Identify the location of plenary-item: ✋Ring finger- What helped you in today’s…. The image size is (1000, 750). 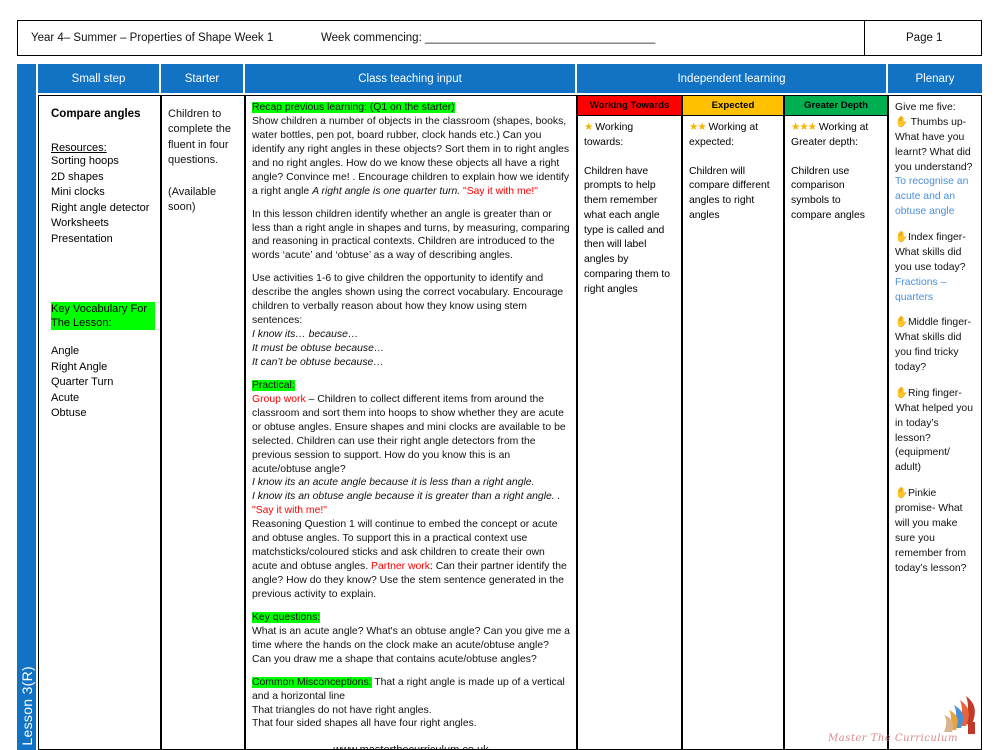
(935, 431).